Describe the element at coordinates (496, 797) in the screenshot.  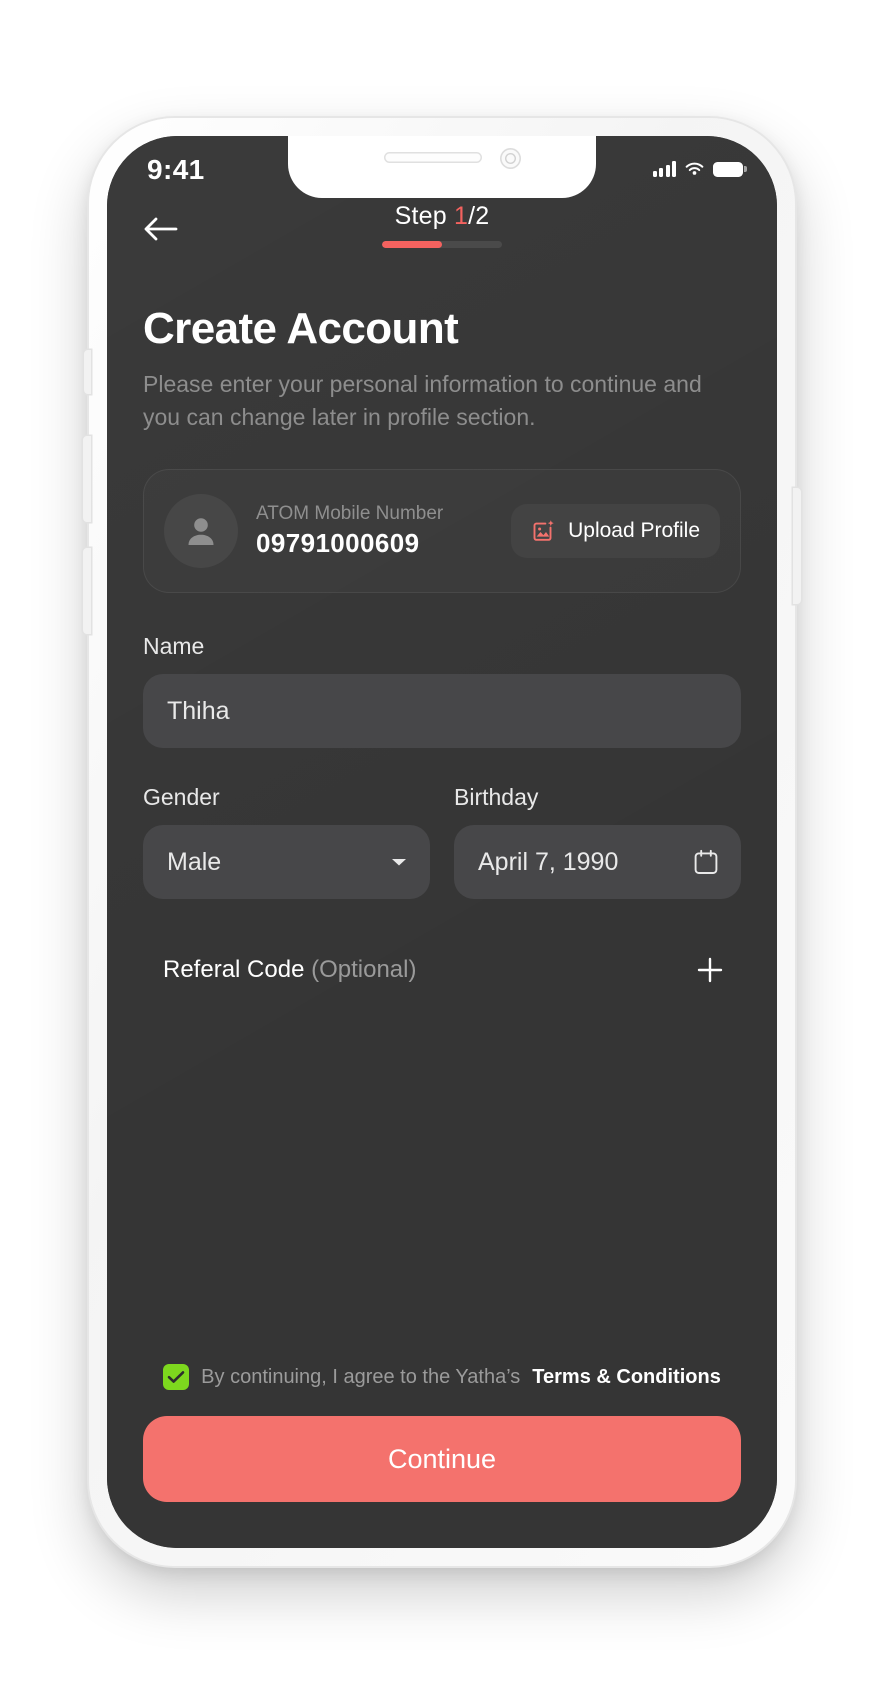
I see `birthday-label: Birthday` at that location.